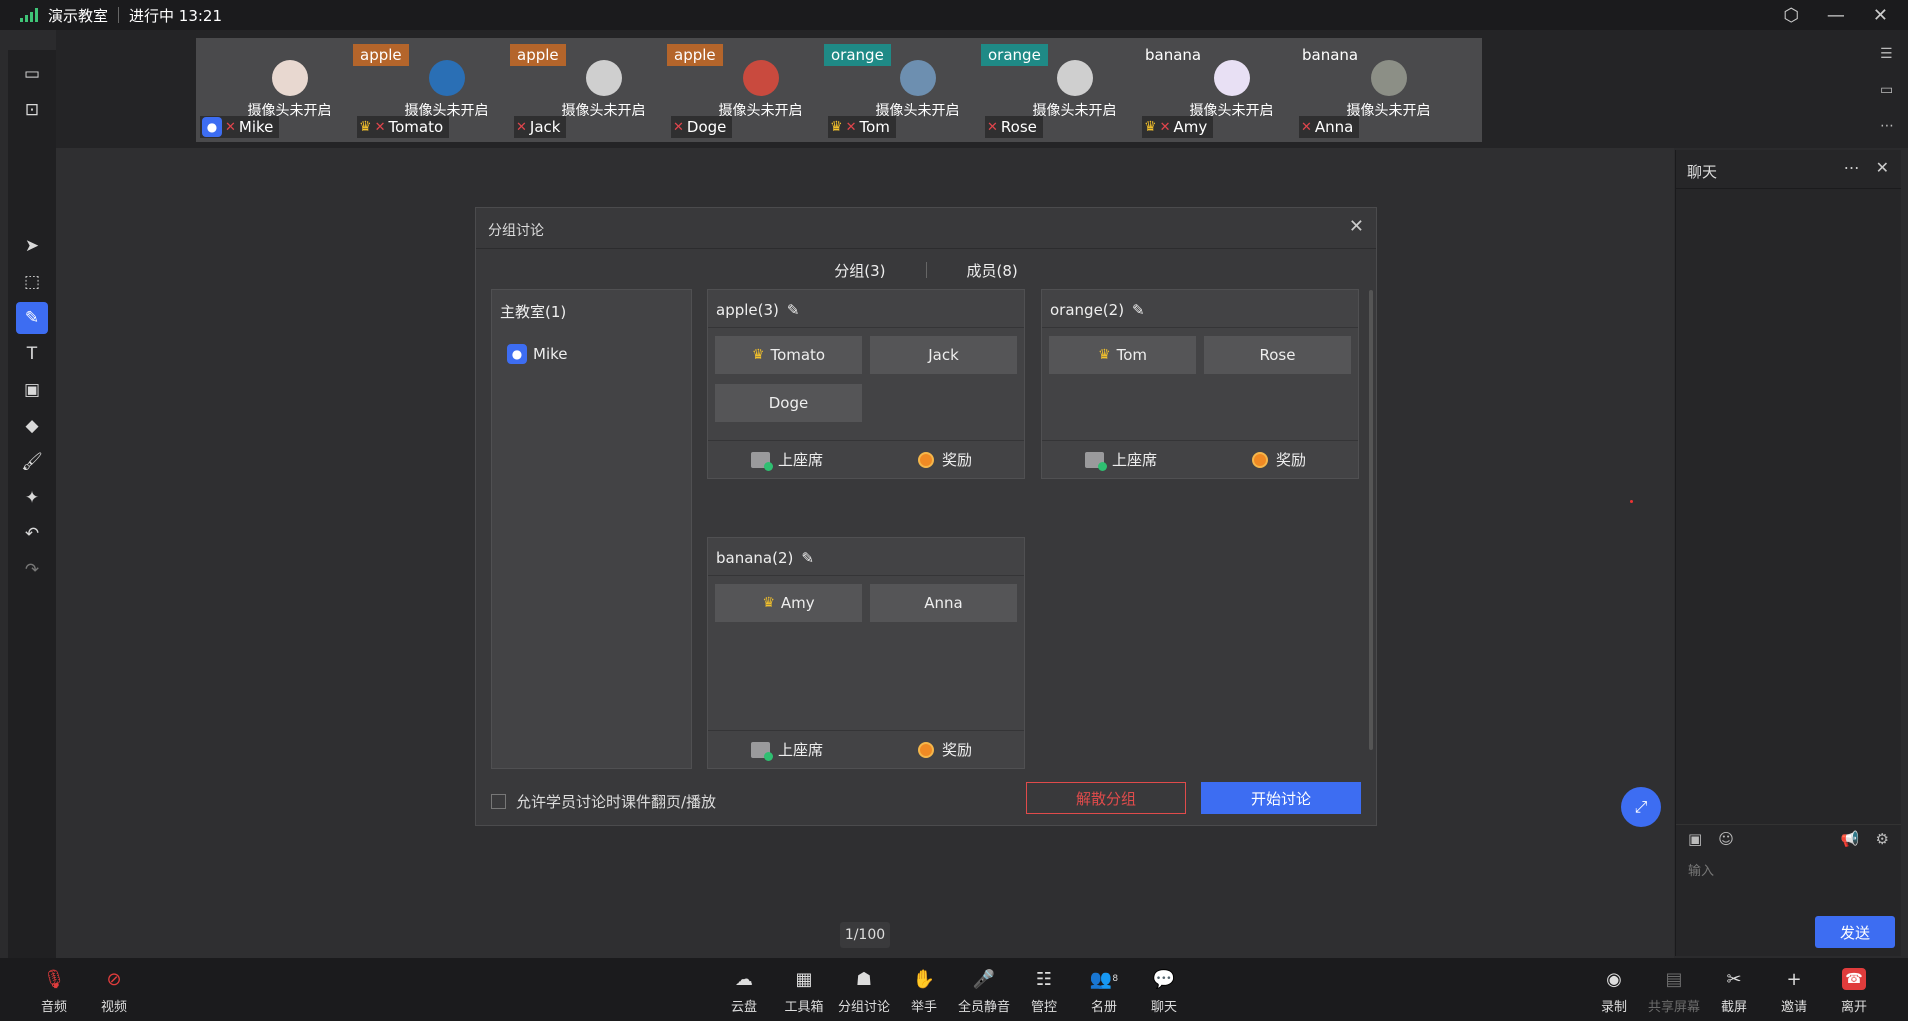 This screenshot has width=1908, height=1021. Describe the element at coordinates (863, 1007) in the screenshot. I see `breakout-label: 分组讨论` at that location.